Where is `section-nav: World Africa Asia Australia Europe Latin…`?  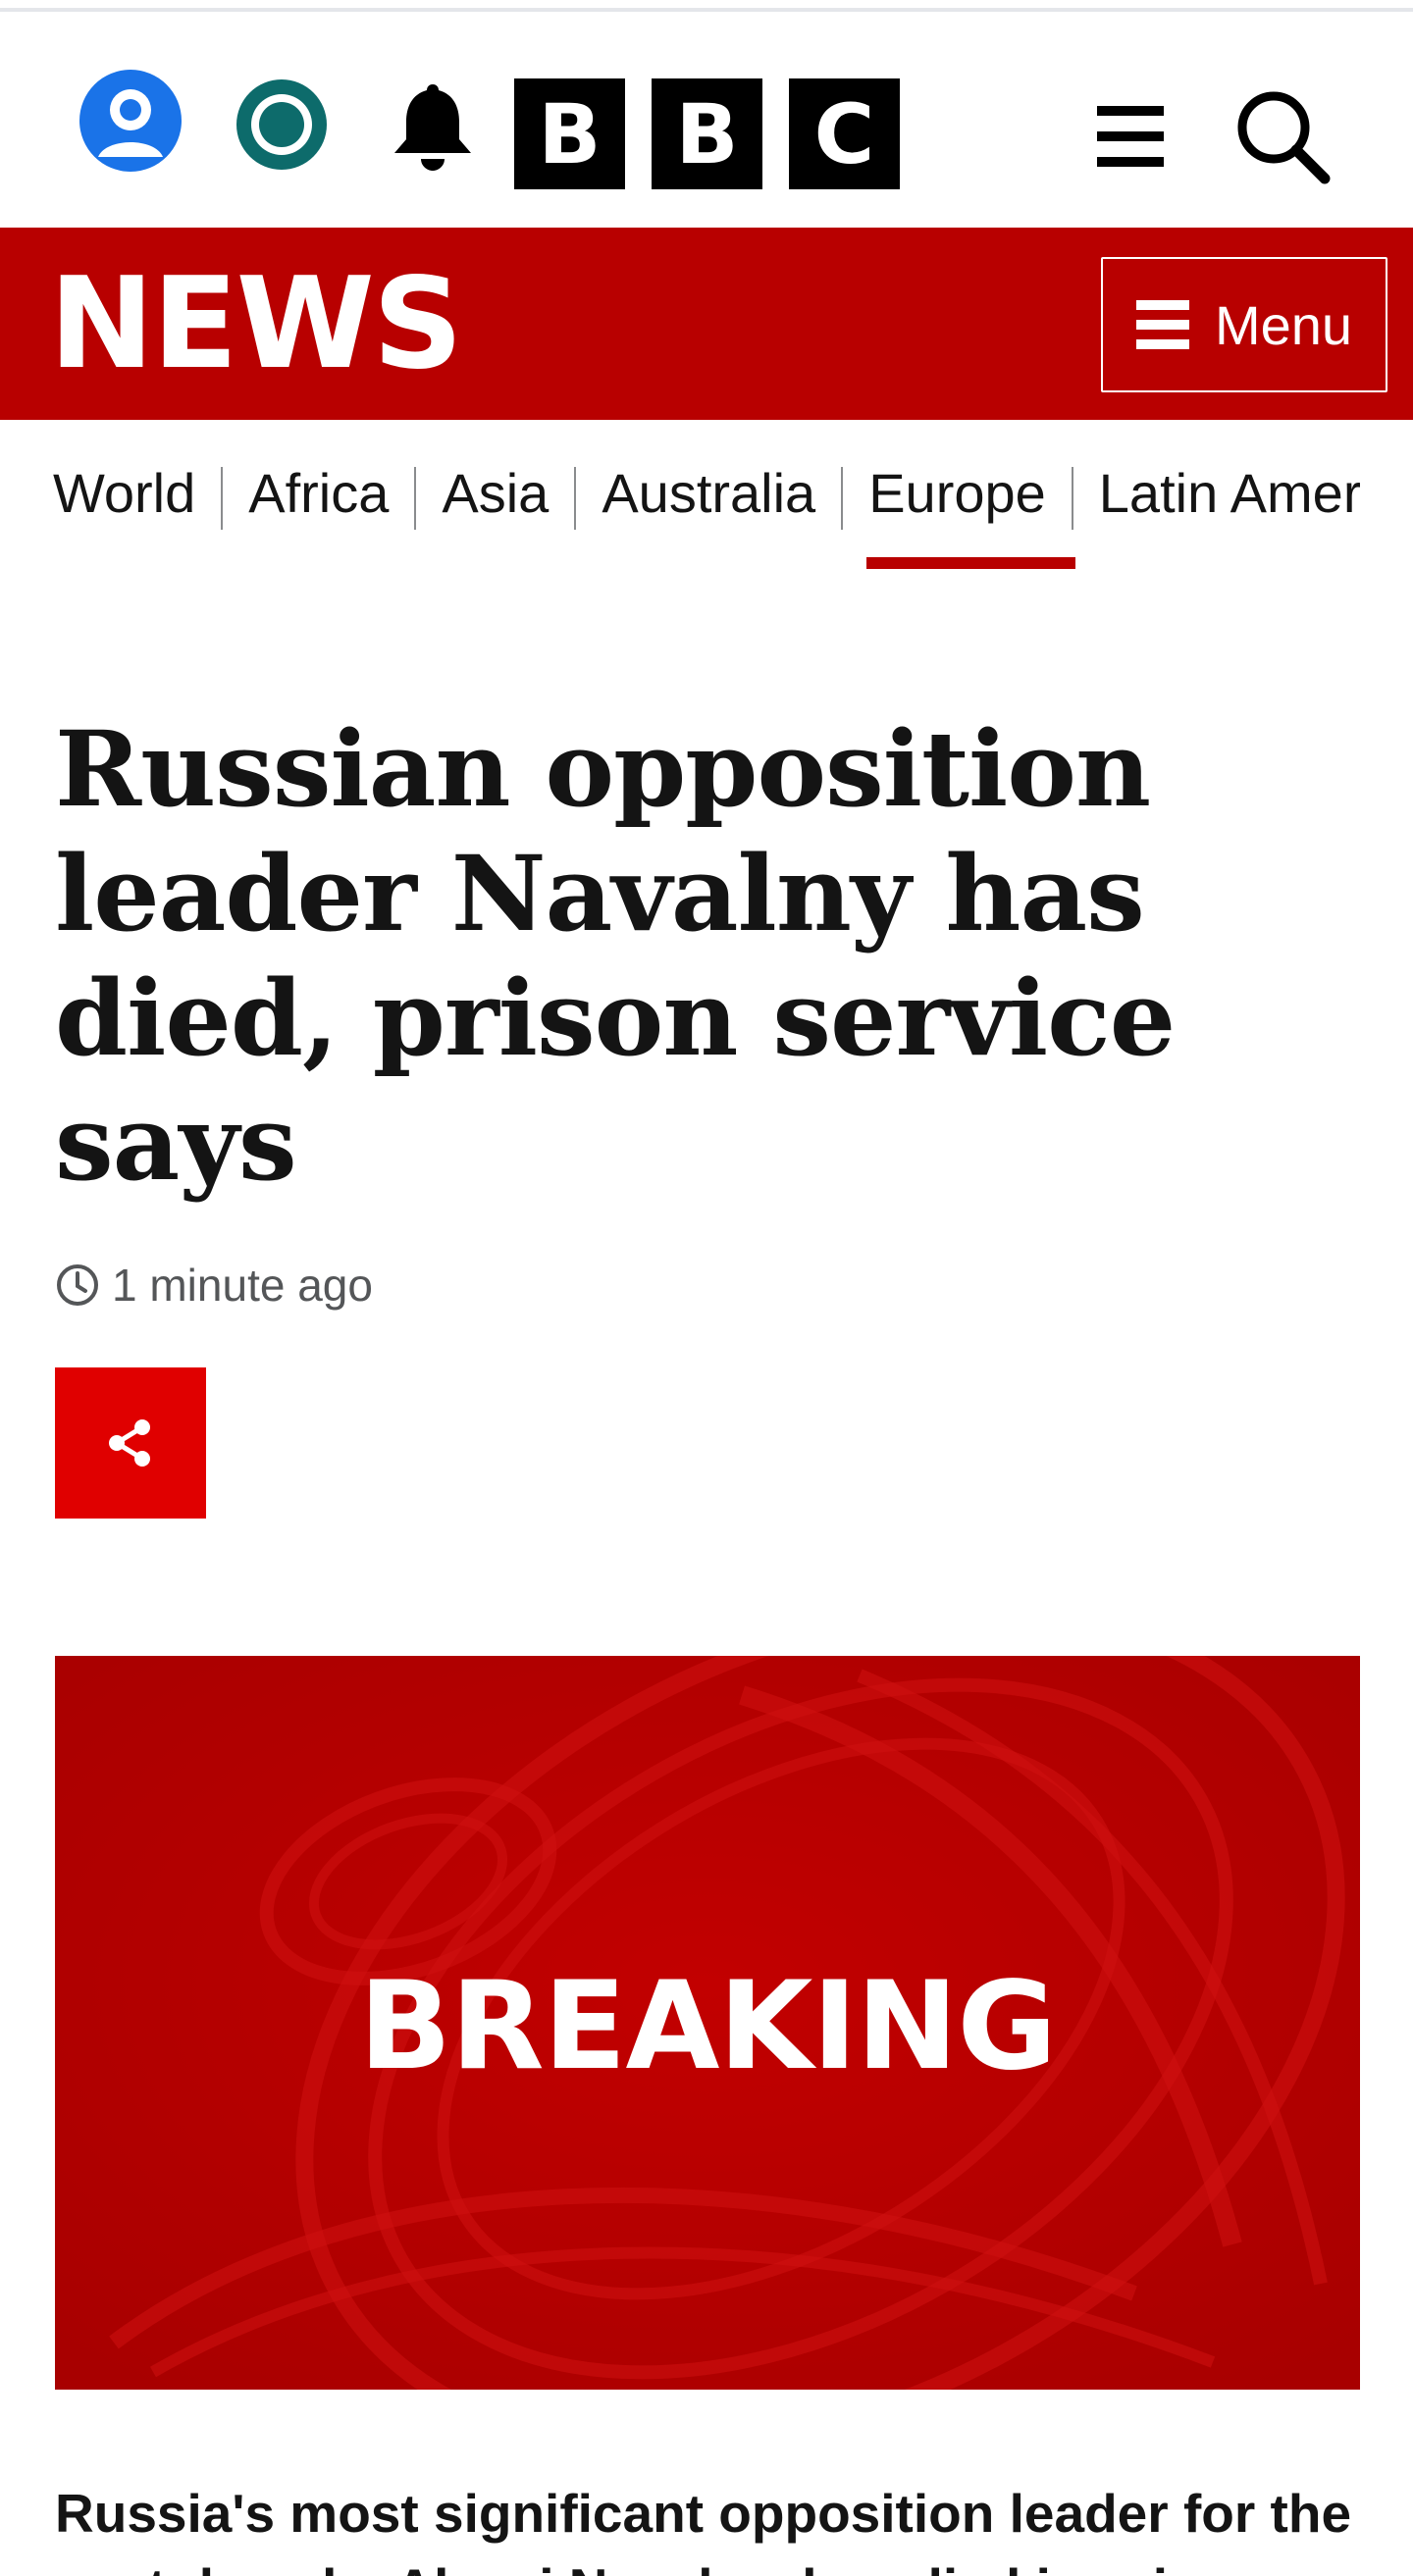 section-nav: World Africa Asia Australia Europe Latin… is located at coordinates (706, 498).